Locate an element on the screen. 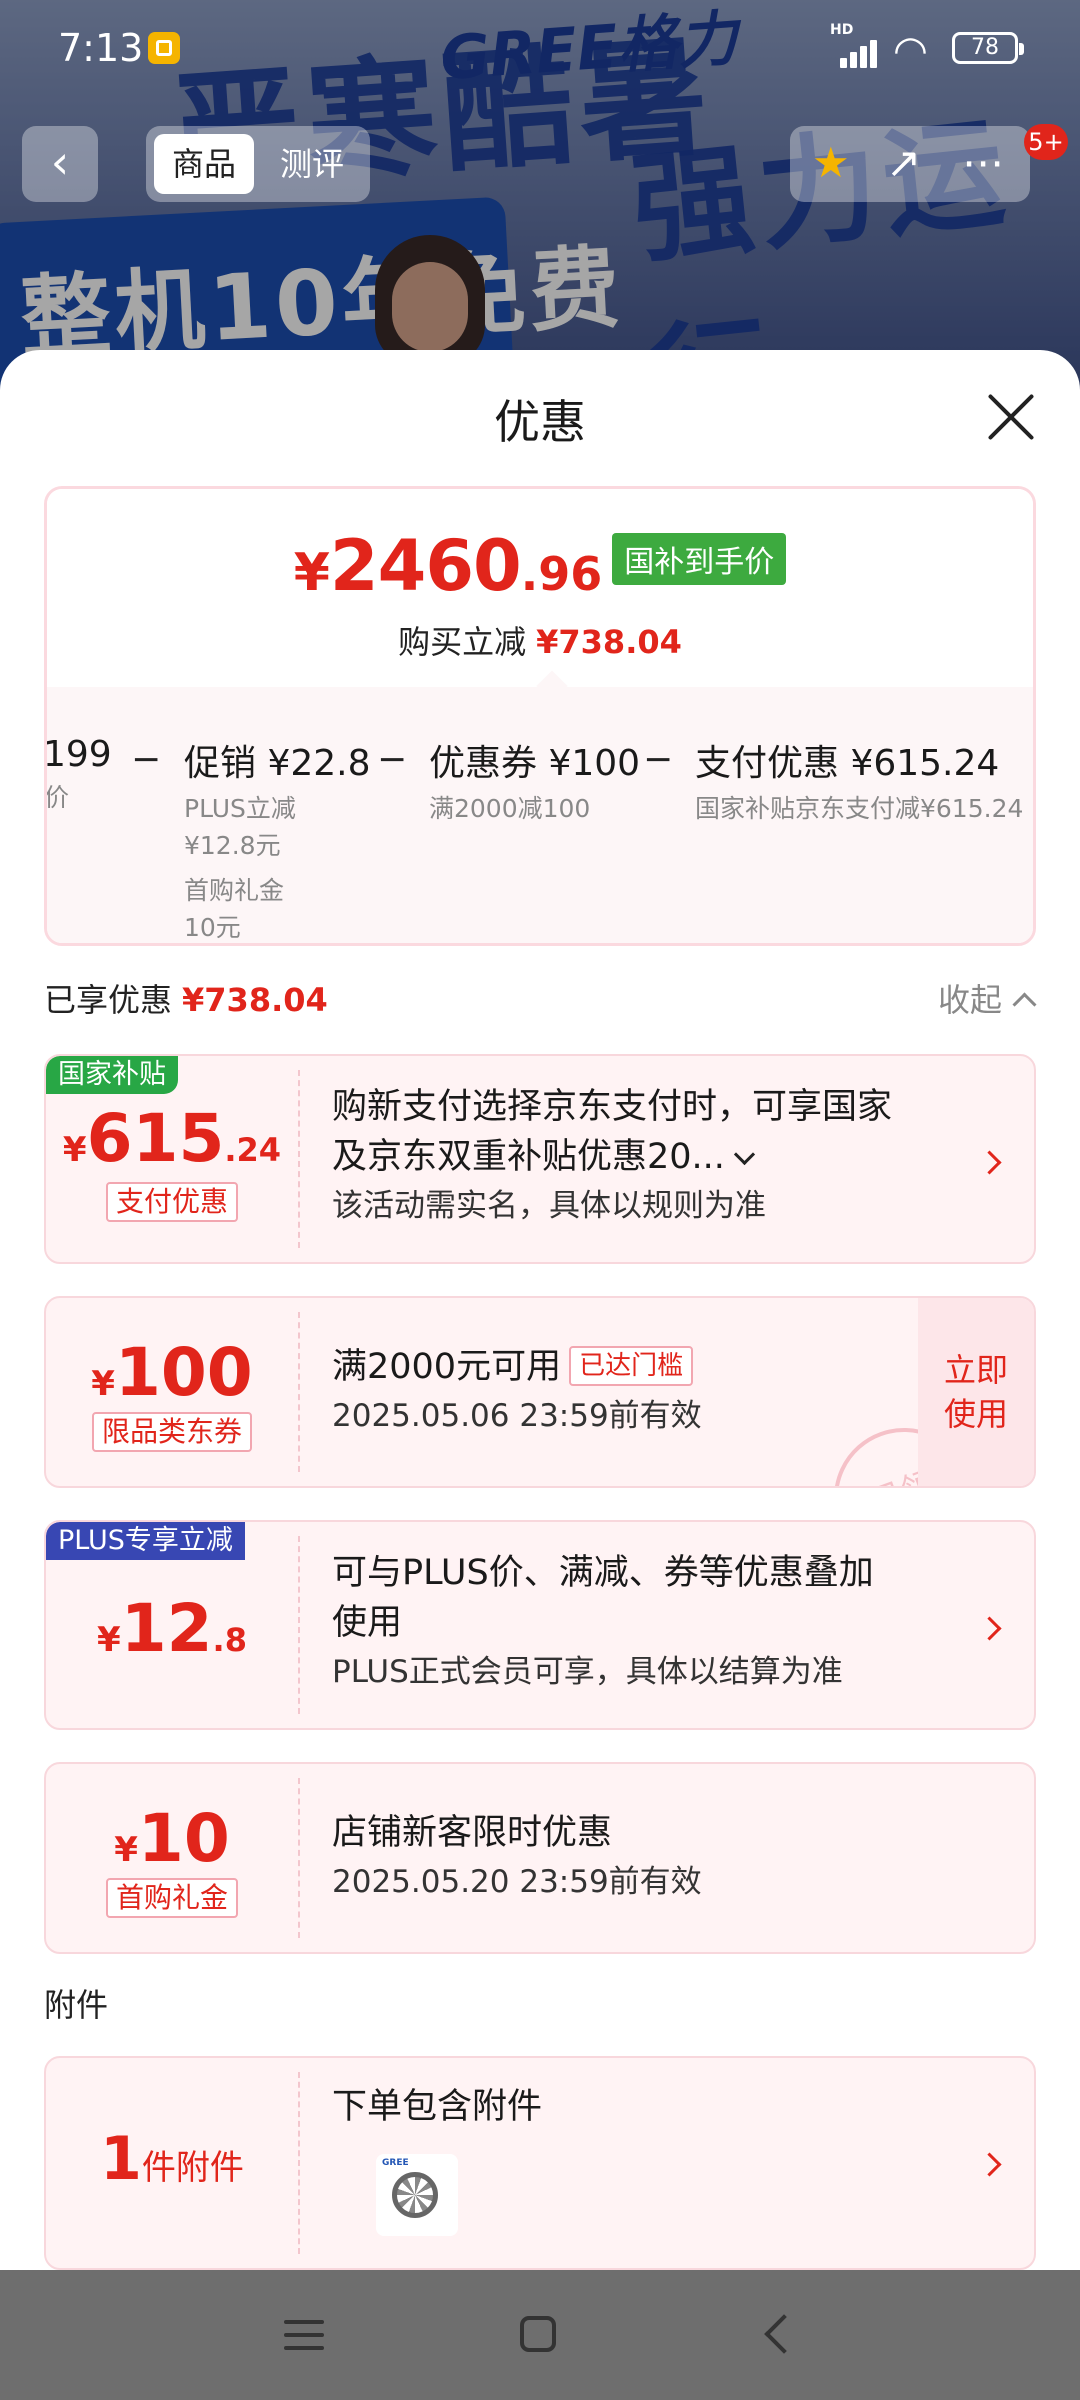 The height and width of the screenshot is (2400, 1080). menu-icon is located at coordinates (304, 2335).